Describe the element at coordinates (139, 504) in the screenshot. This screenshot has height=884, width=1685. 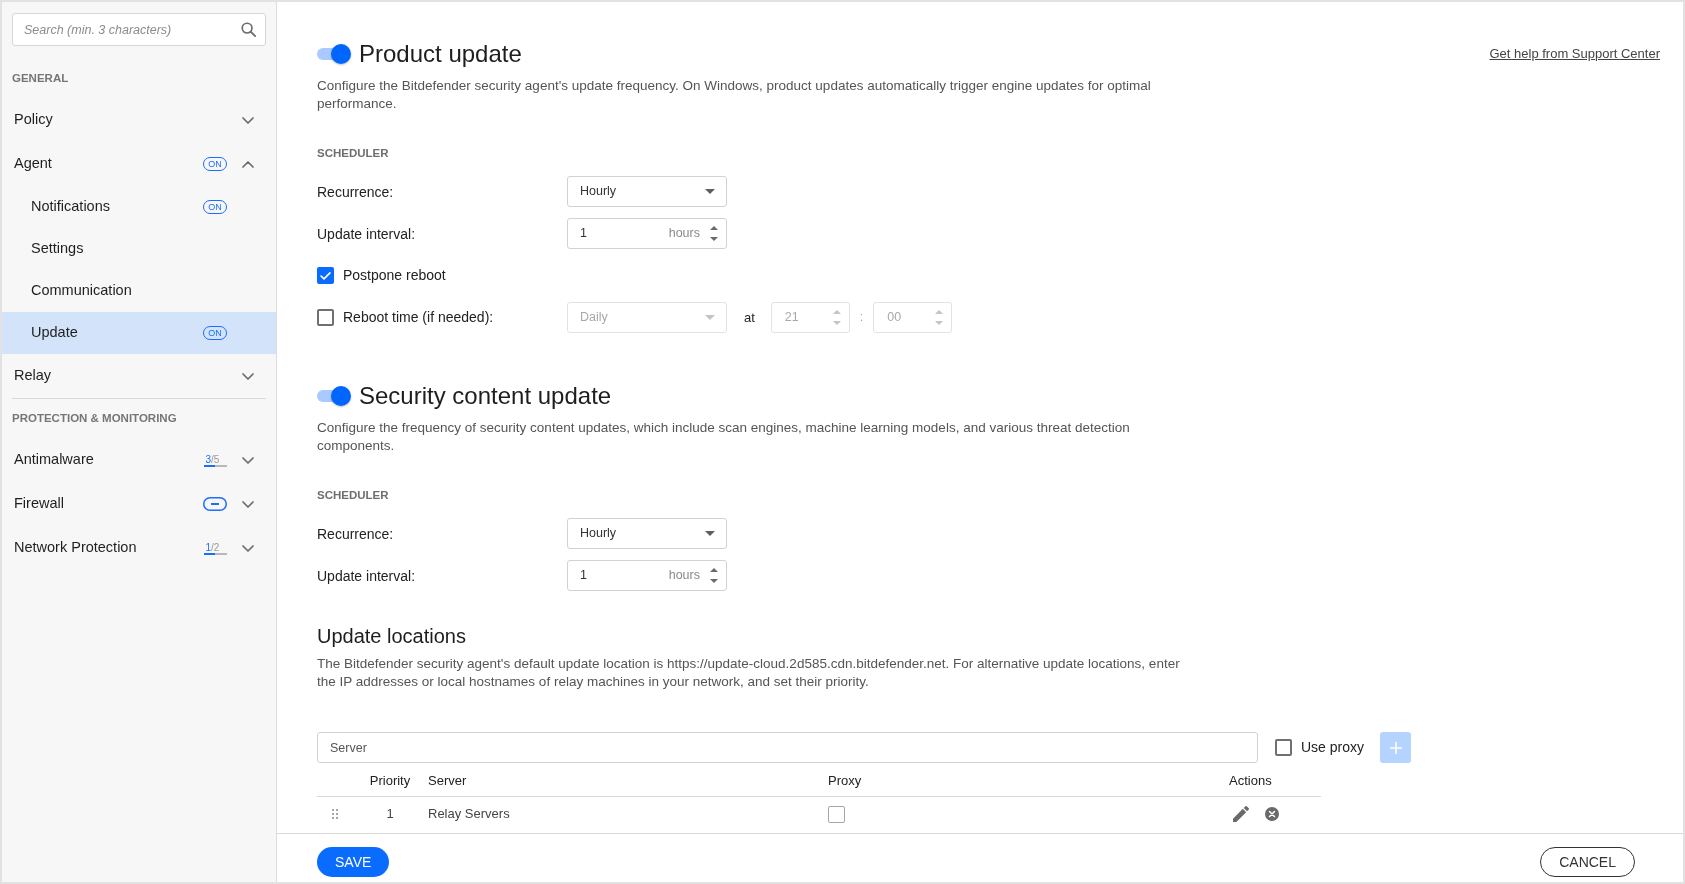
I see `nav-item: Firewall` at that location.